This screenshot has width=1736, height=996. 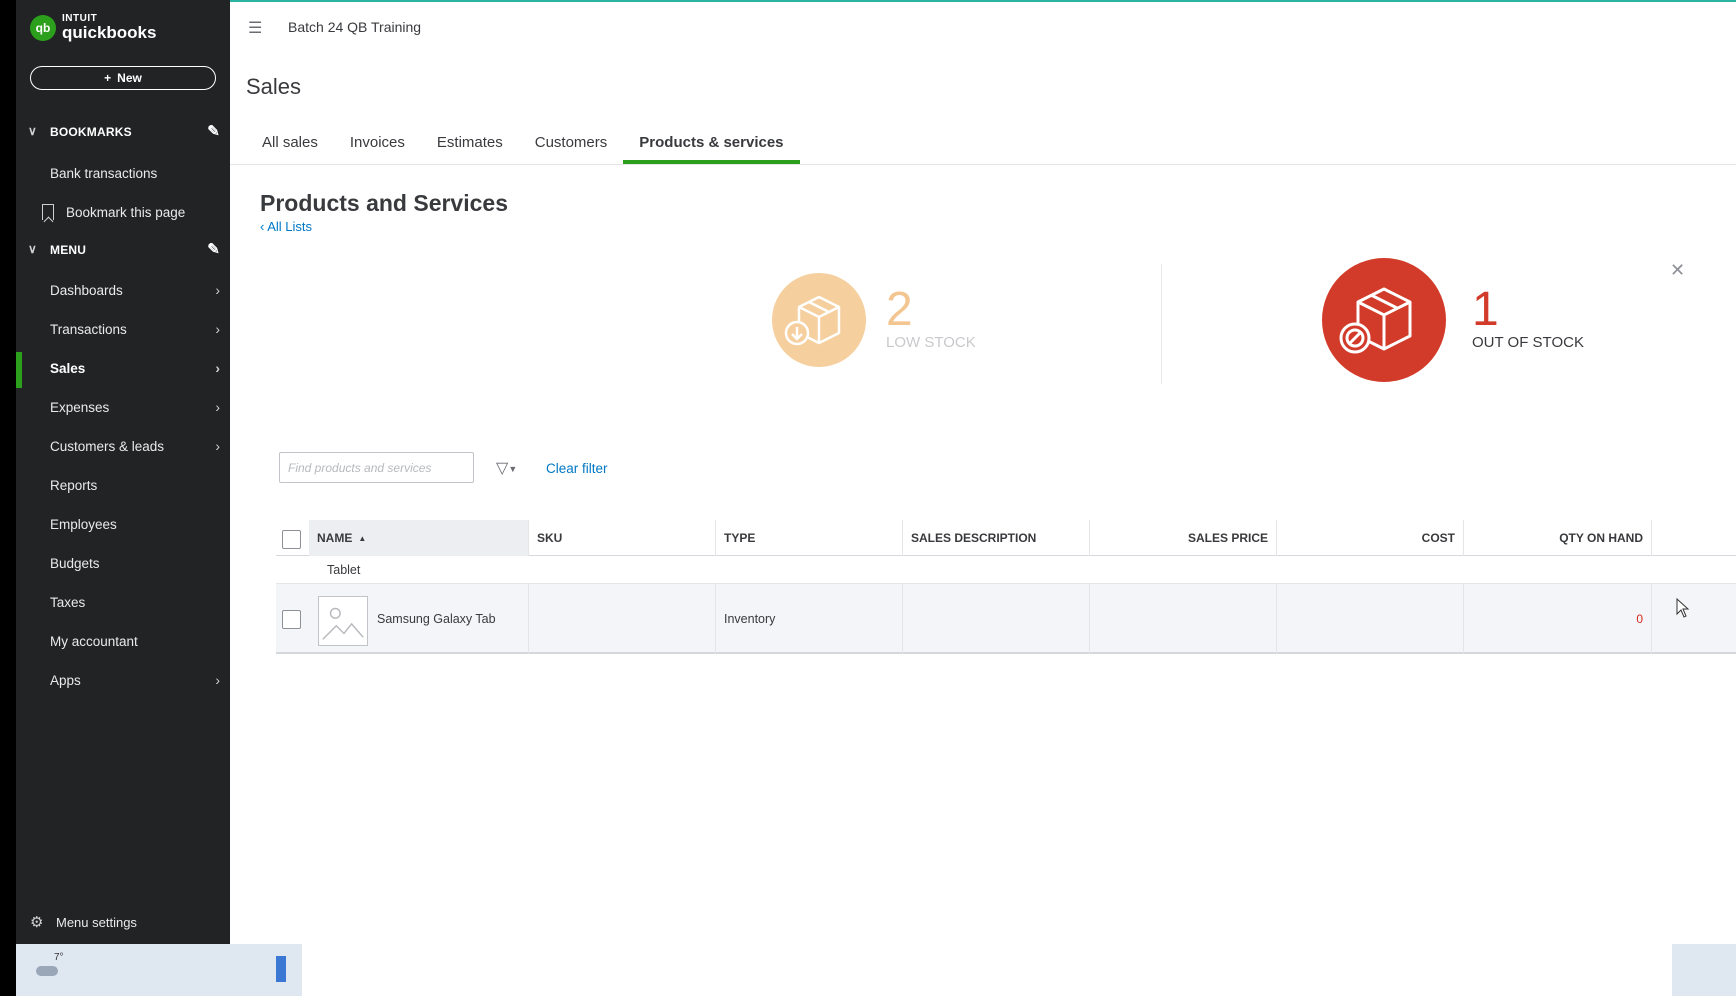 I want to click on new-button: + New, so click(x=123, y=78).